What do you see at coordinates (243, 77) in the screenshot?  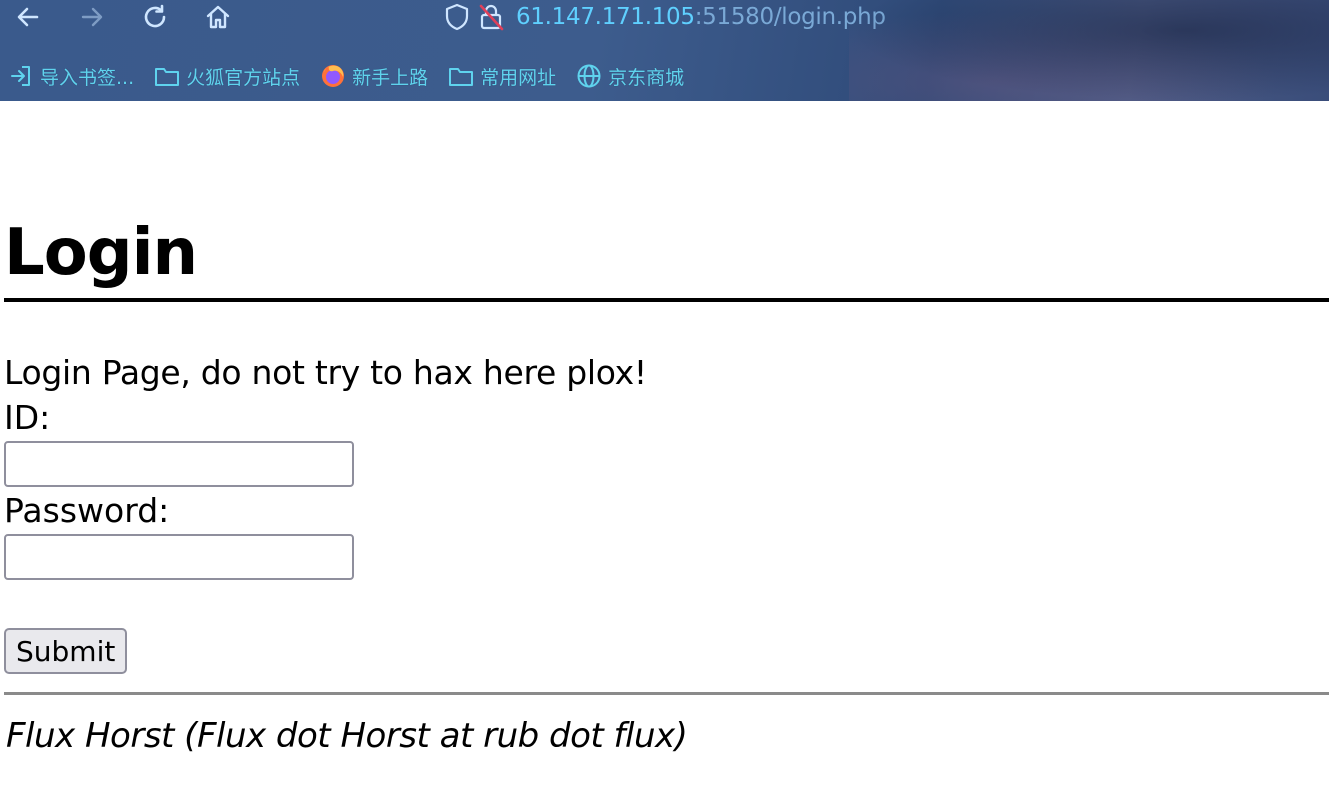 I see `bookmark-label: 火狐官方站点` at bounding box center [243, 77].